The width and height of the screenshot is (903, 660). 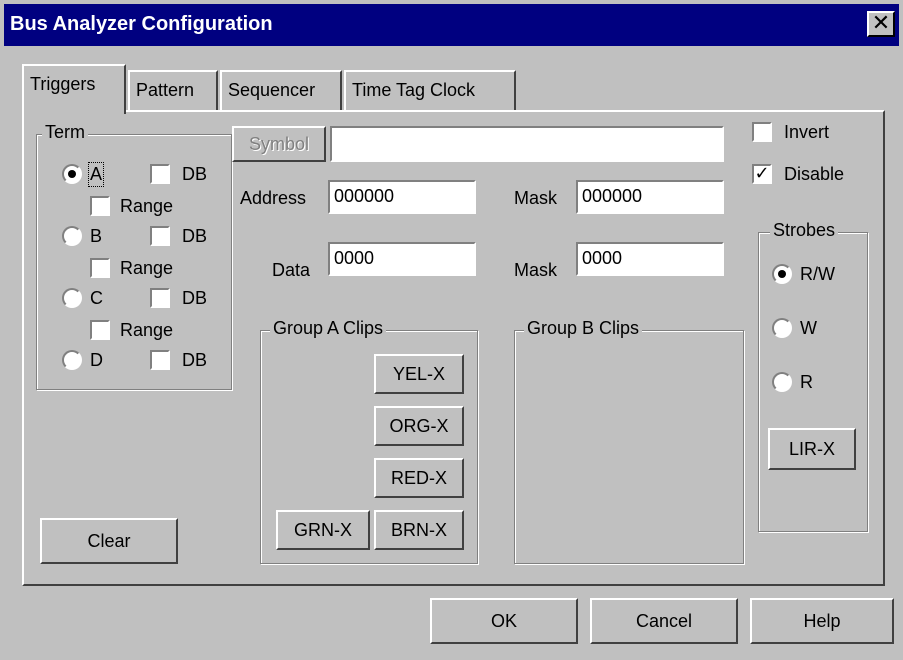 I want to click on disable-checkbox: ✓, so click(x=762, y=174).